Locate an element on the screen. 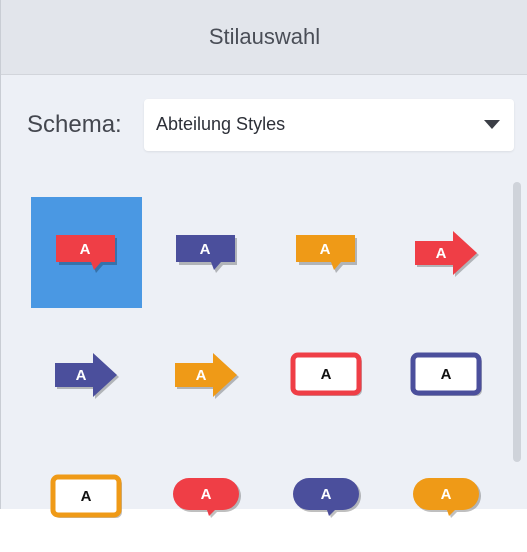 The image size is (527, 552). style-thumbnail-box-red: A is located at coordinates (326, 374).